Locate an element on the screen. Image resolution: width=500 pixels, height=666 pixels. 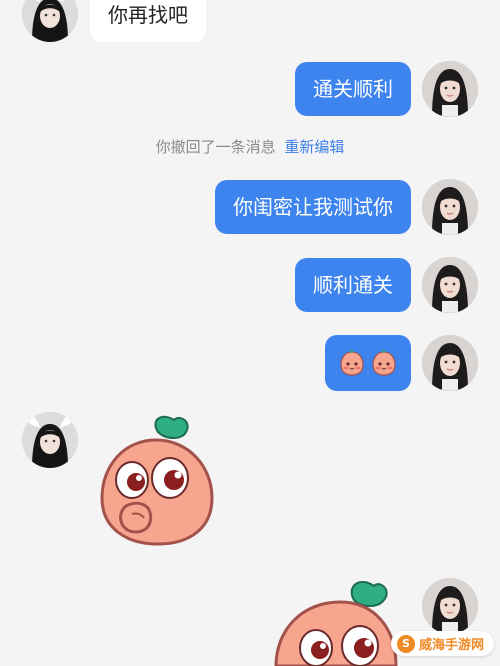
message-text: 你闺密让我测试你 is located at coordinates (313, 207).